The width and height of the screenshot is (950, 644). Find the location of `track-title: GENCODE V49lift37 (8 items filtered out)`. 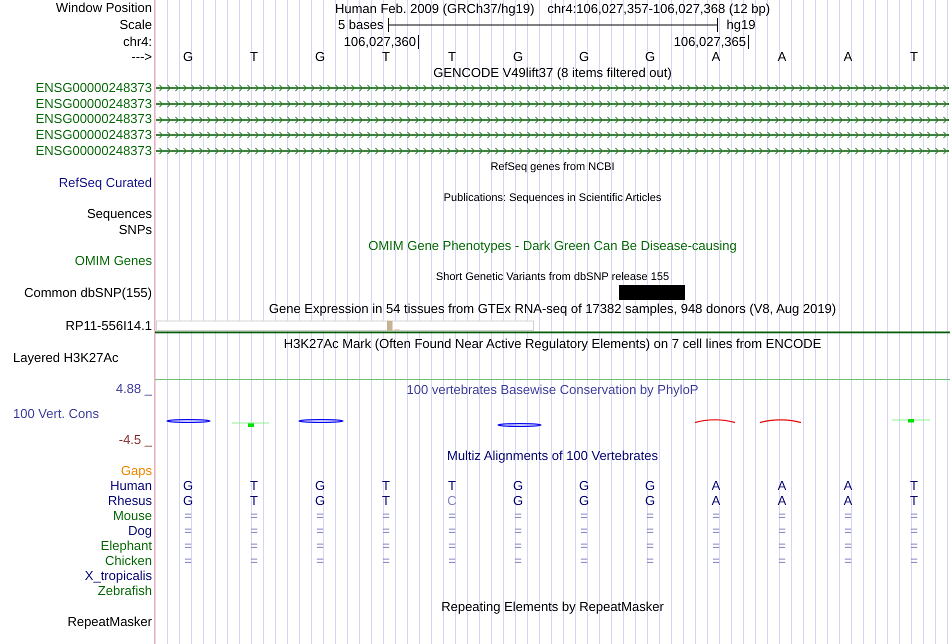

track-title: GENCODE V49lift37 (8 items filtered out) is located at coordinates (552, 72).